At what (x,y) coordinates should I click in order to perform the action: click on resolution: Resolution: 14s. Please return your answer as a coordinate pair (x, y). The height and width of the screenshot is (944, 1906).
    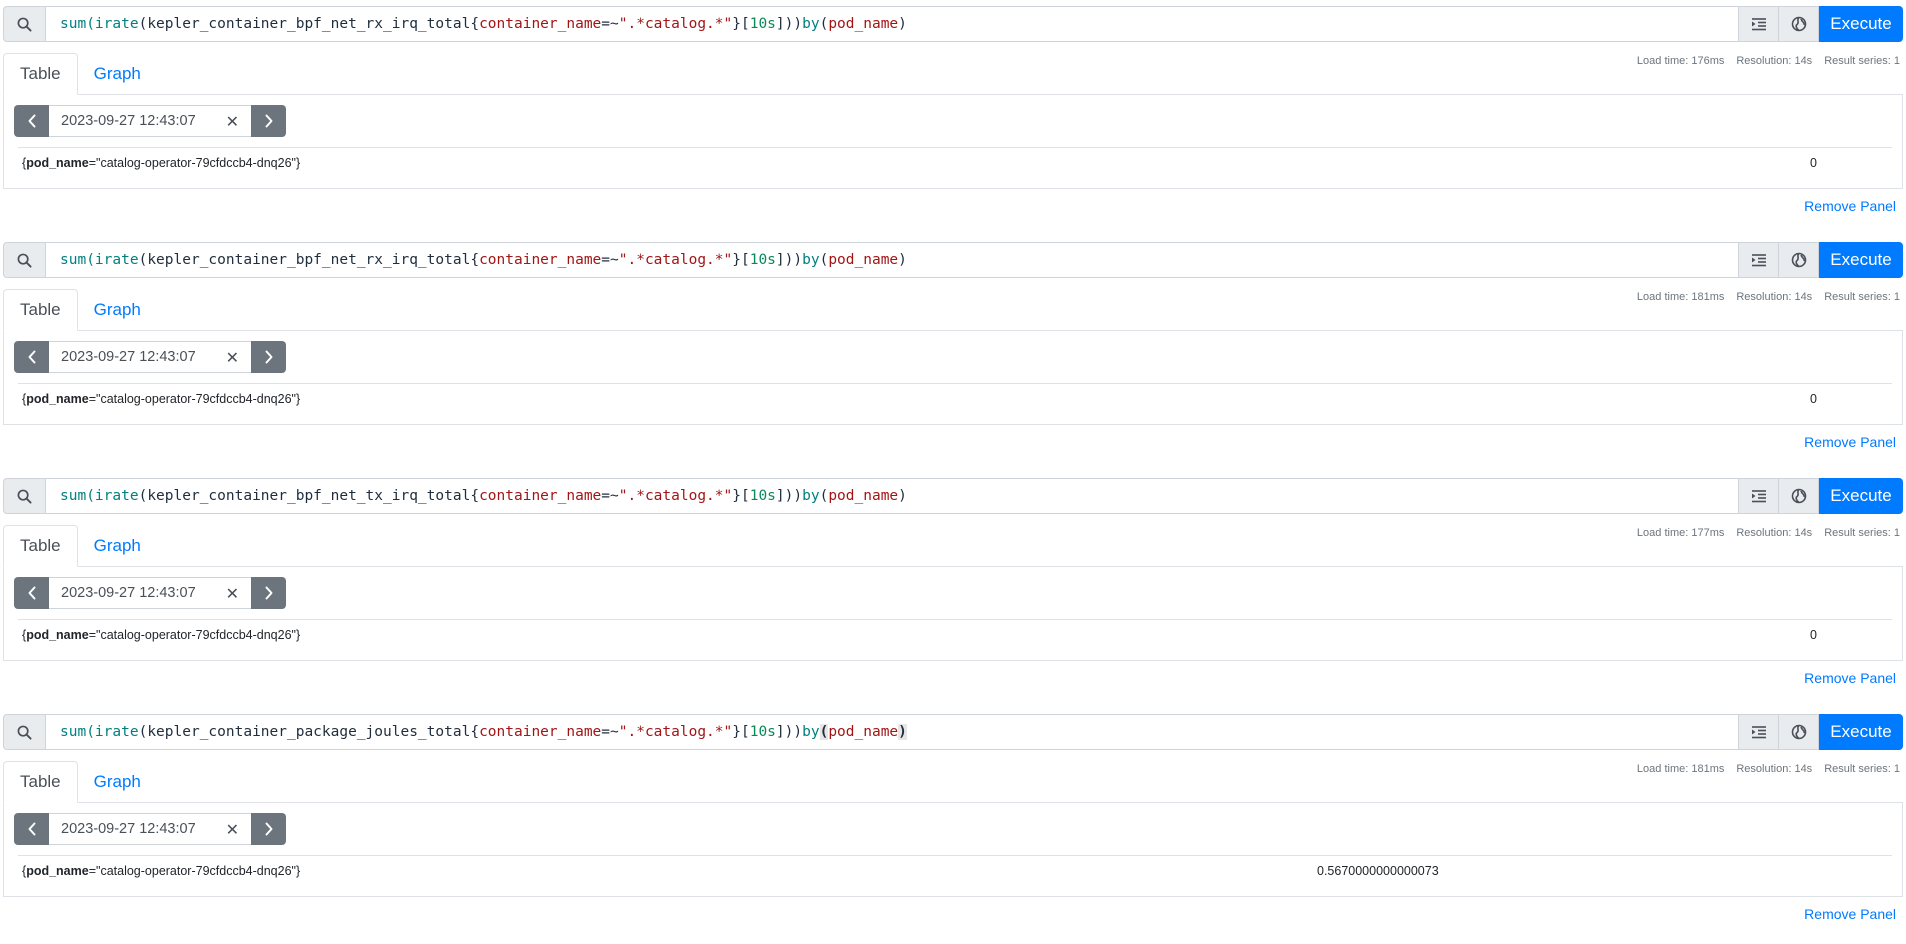
    Looking at the image, I should click on (1774, 297).